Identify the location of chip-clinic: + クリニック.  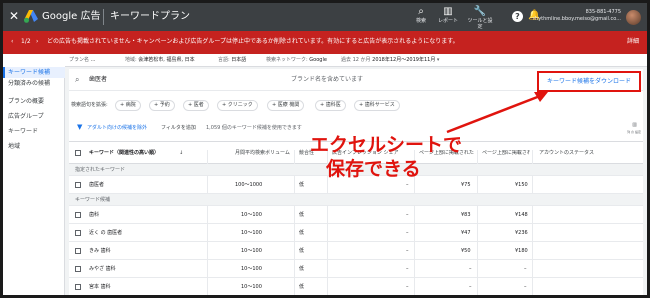
(237, 105).